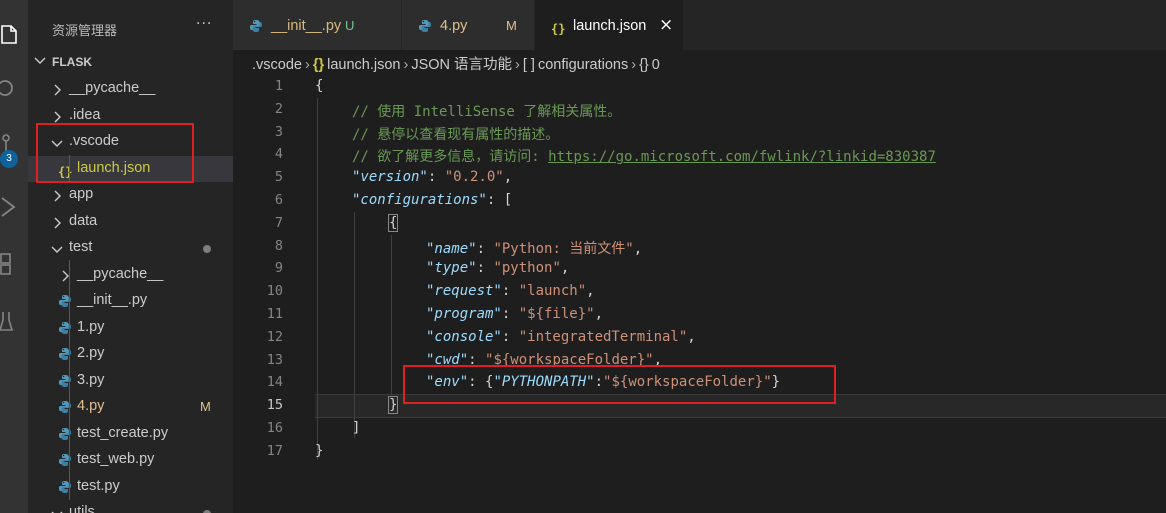 Image resolution: width=1166 pixels, height=513 pixels. What do you see at coordinates (91, 326) in the screenshot?
I see `tree-item-label: 1.py` at bounding box center [91, 326].